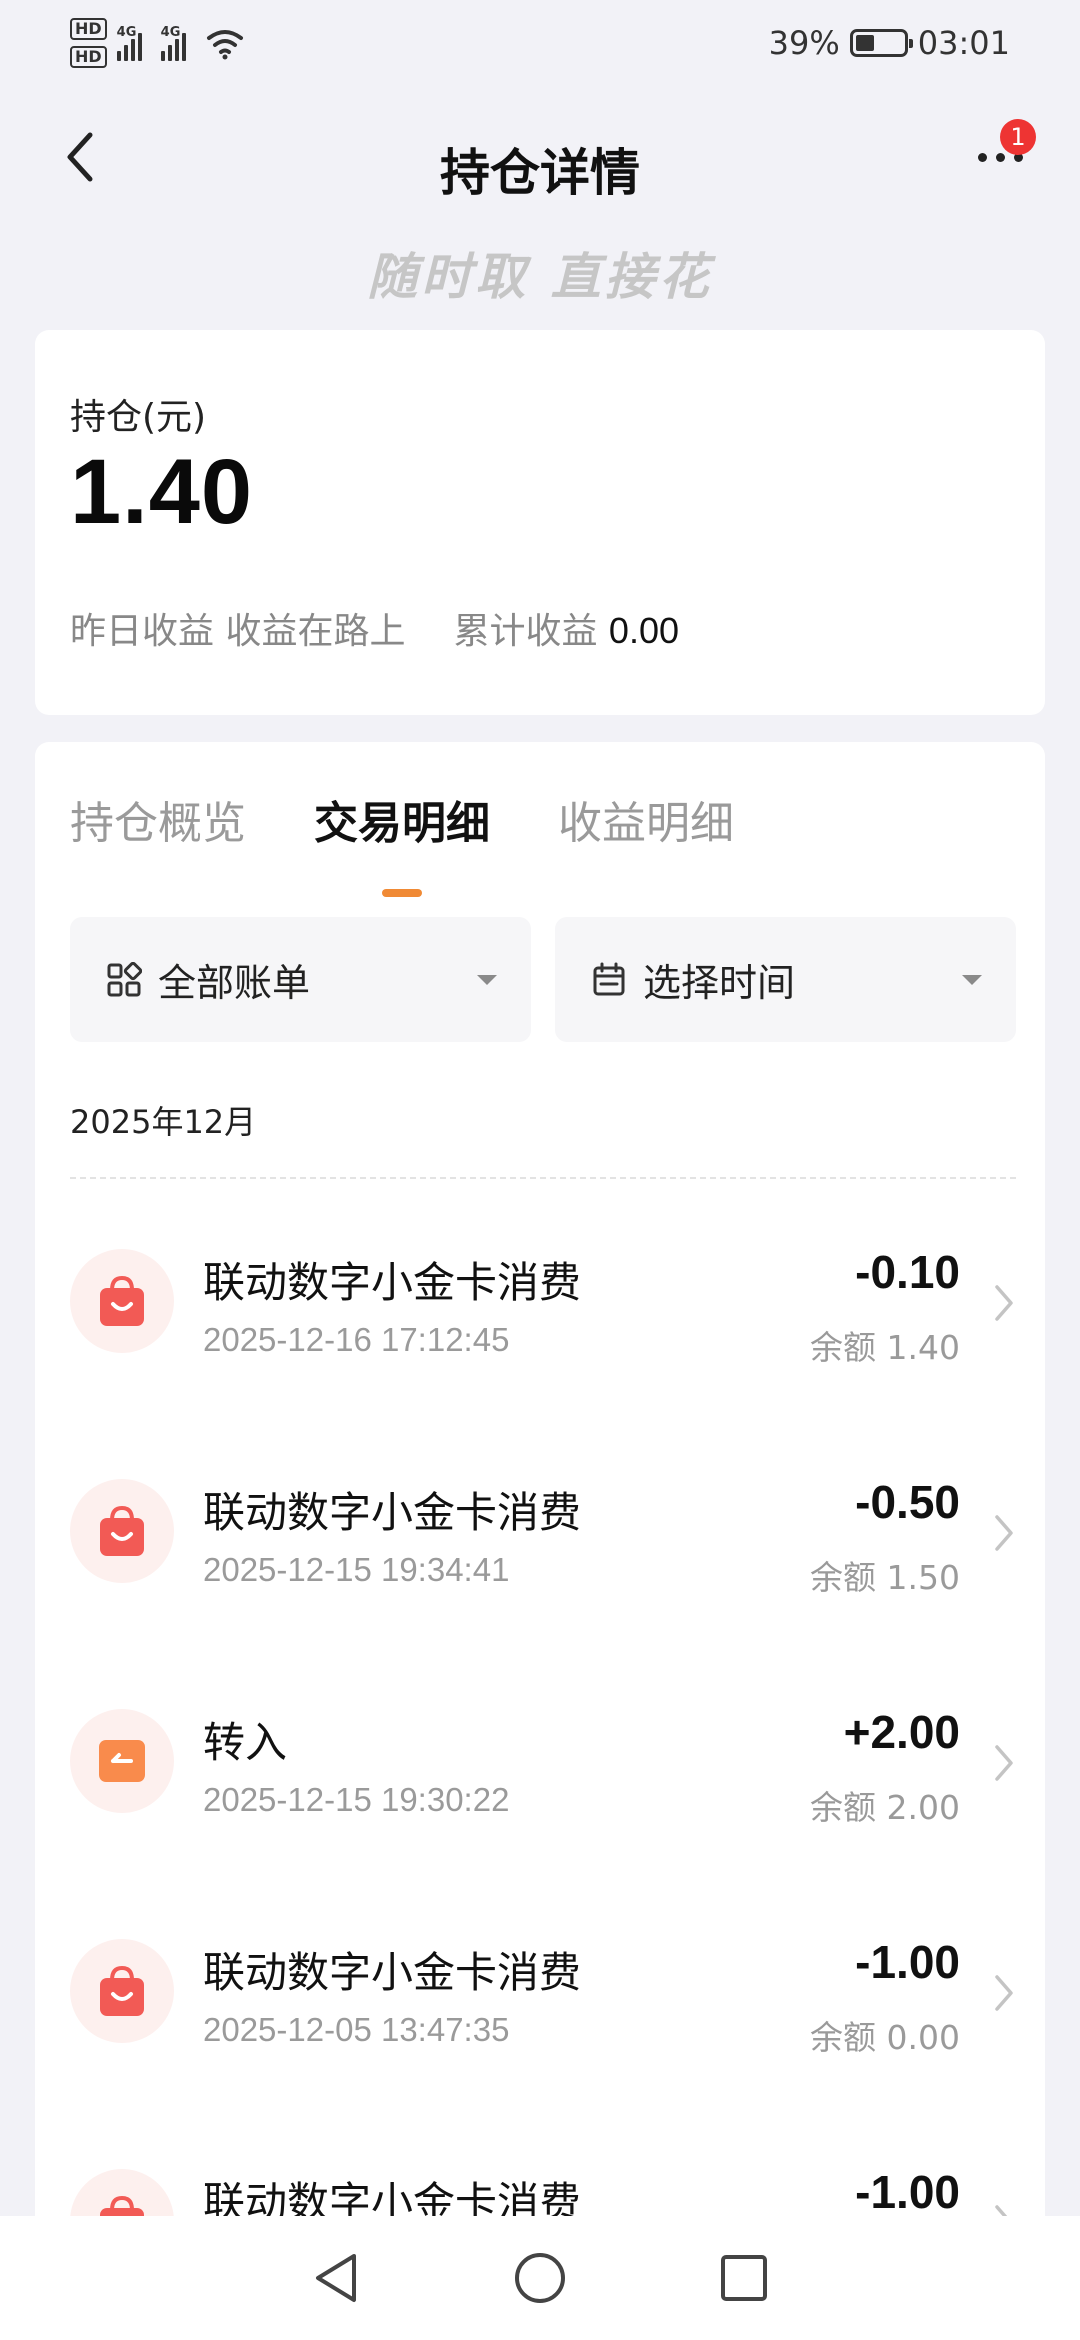 The height and width of the screenshot is (2340, 1080). I want to click on transaction-amount: -0.50, so click(907, 1502).